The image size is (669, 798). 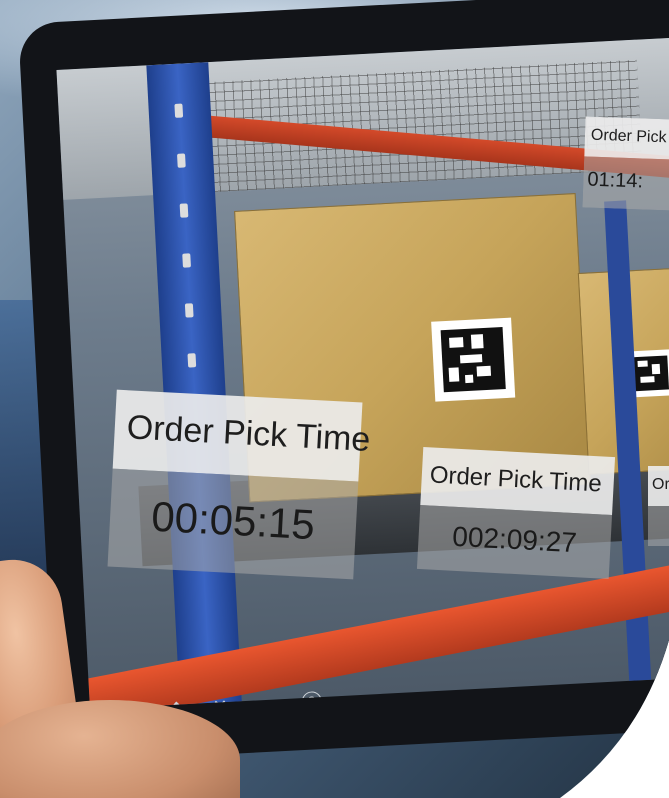 What do you see at coordinates (658, 526) in the screenshot?
I see `ar-label-value` at bounding box center [658, 526].